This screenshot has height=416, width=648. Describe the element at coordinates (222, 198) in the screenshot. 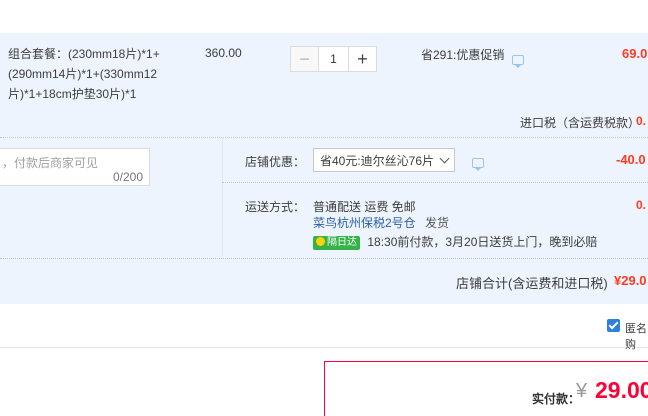

I see `shop-column-divider` at that location.